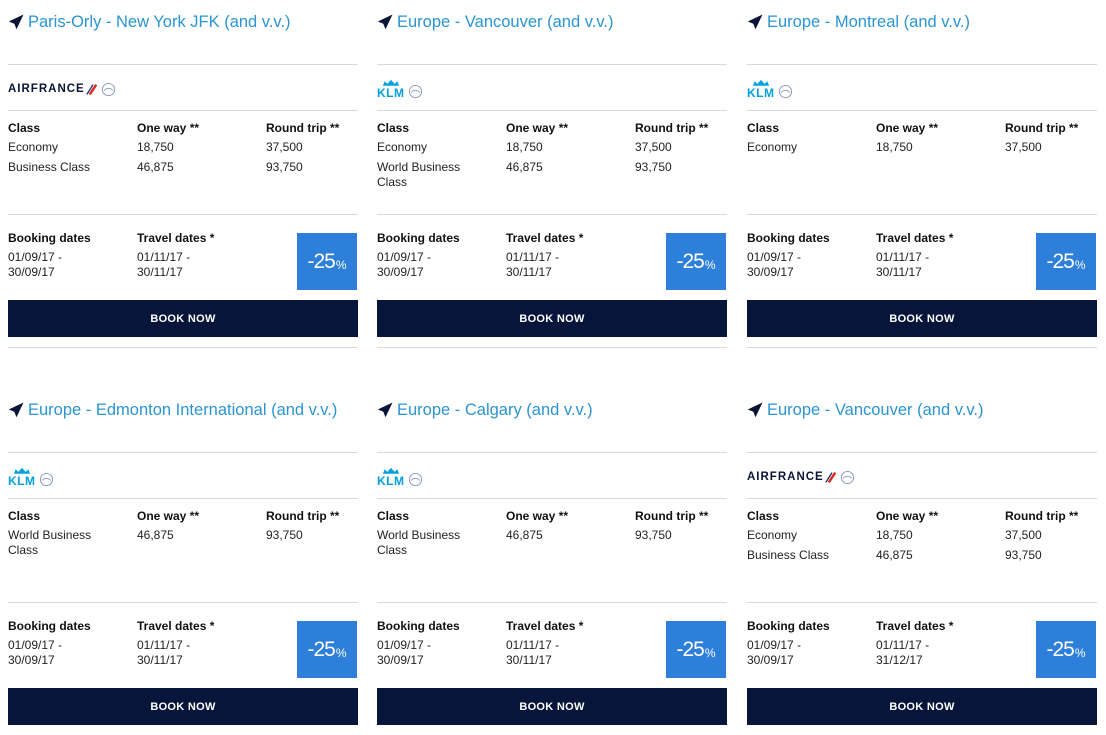 This screenshot has height=735, width=1106. I want to click on route-heading: Europe - Montreal (and v.v.), so click(922, 22).